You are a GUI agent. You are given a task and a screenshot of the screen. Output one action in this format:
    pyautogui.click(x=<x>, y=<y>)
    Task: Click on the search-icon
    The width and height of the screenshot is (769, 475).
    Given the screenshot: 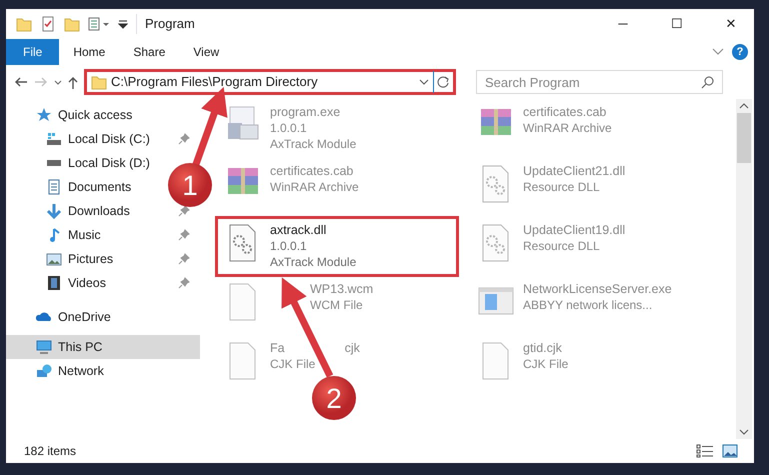 What is the action you would take?
    pyautogui.click(x=708, y=82)
    